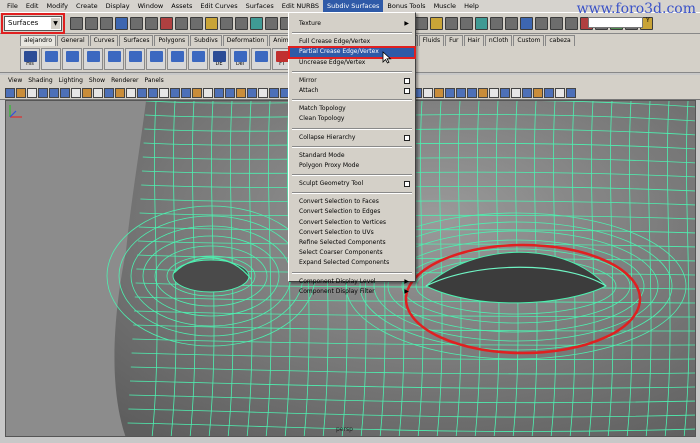 Image resolution: width=700 pixels, height=443 pixels. What do you see at coordinates (218, 6) in the screenshot?
I see `menu-edit-curves: Edit Curves` at bounding box center [218, 6].